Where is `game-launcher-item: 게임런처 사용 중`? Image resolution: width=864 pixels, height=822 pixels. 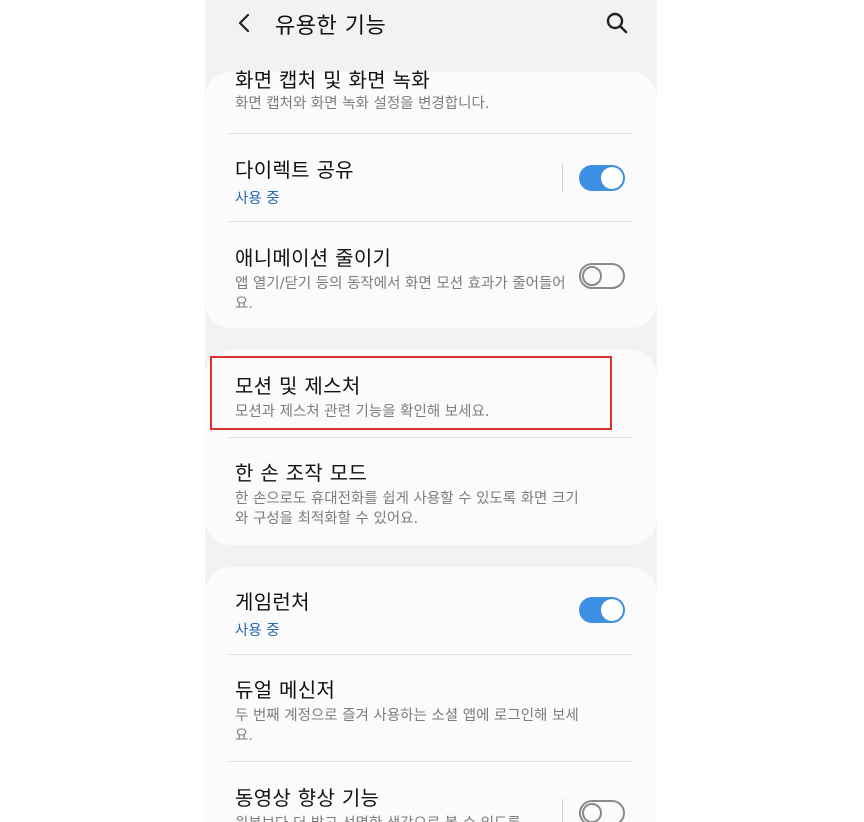
game-launcher-item: 게임런처 사용 중 is located at coordinates (432, 613).